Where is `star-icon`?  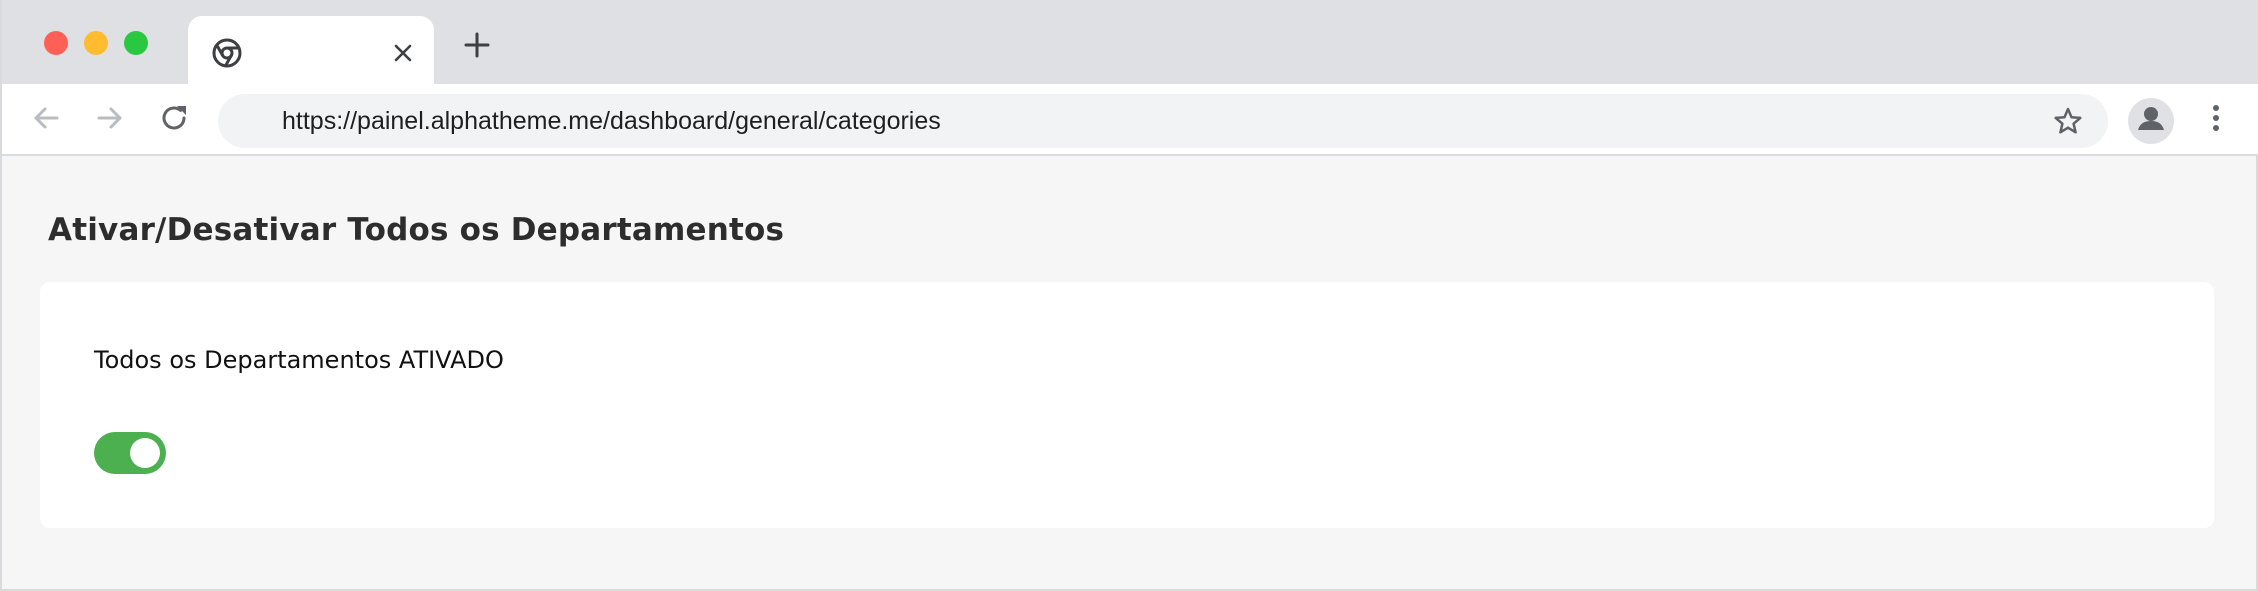
star-icon is located at coordinates (2068, 121).